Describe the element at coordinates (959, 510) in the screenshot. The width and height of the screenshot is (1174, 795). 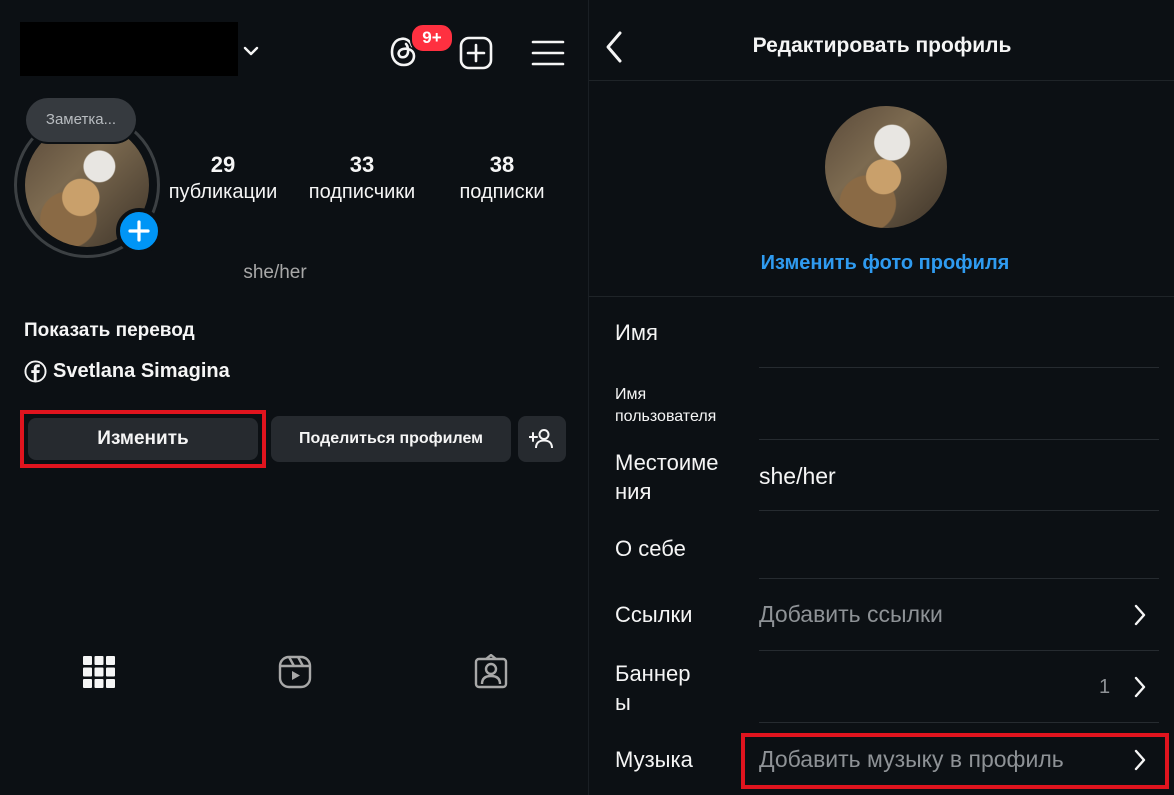
I see `pronouns-field-line` at that location.